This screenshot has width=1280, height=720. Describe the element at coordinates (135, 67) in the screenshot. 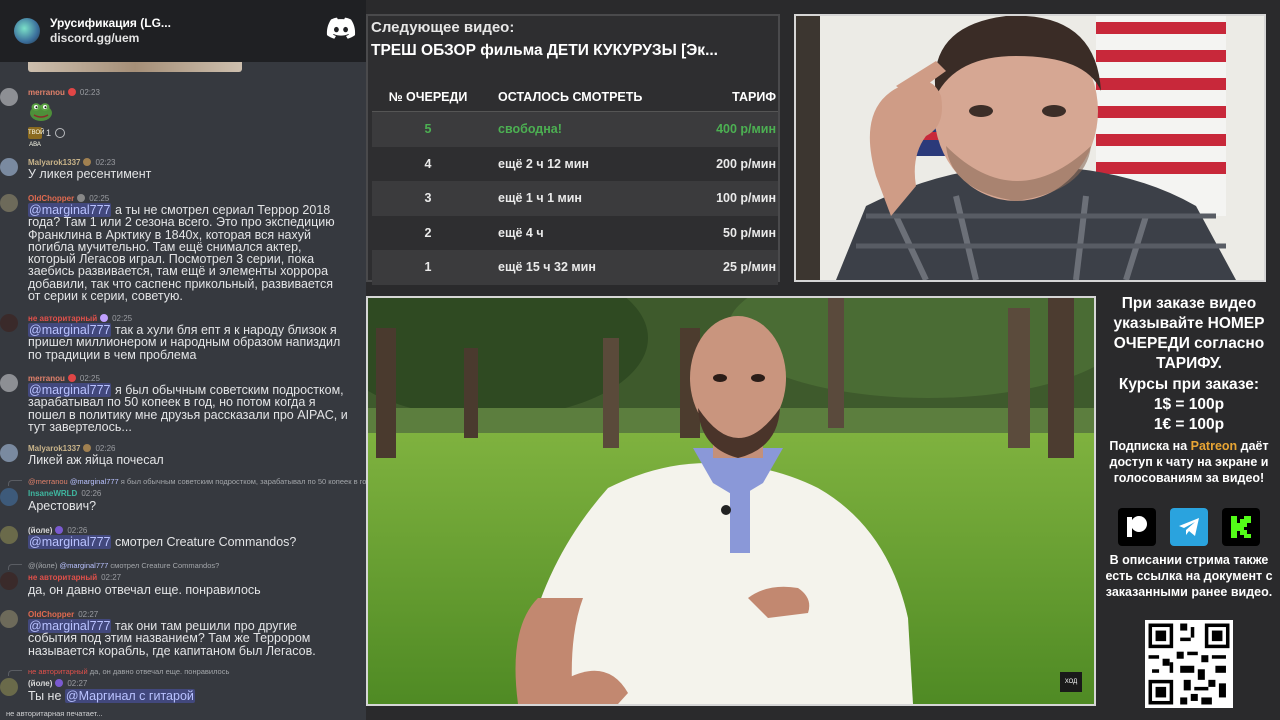

I see `image-attachment` at that location.